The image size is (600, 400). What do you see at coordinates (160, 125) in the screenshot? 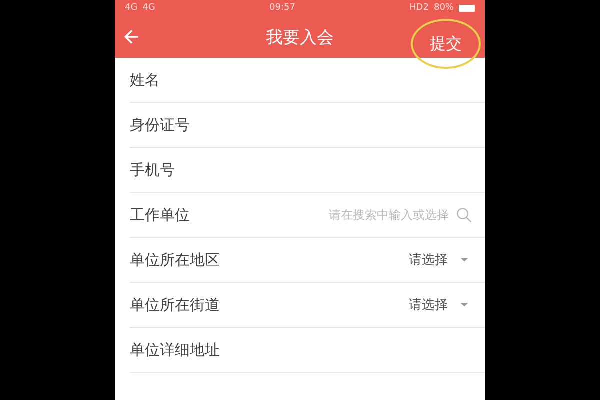
I see `field-label: 身份证号` at bounding box center [160, 125].